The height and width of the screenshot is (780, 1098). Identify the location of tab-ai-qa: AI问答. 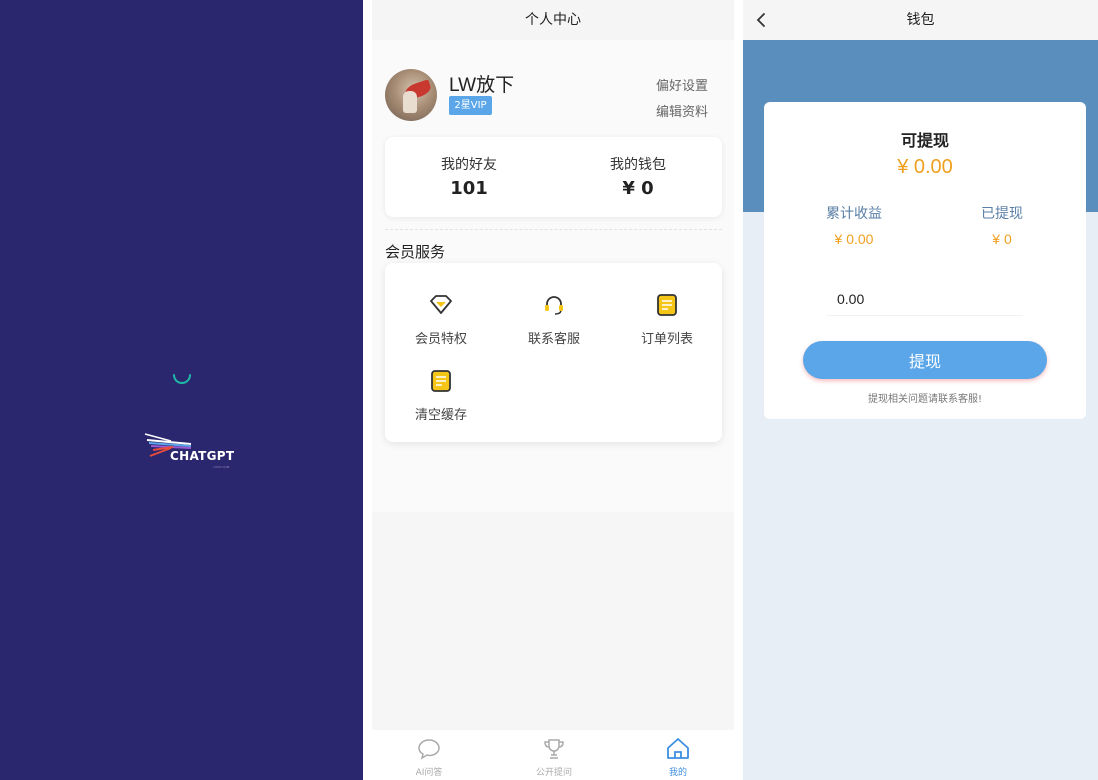
(429, 757).